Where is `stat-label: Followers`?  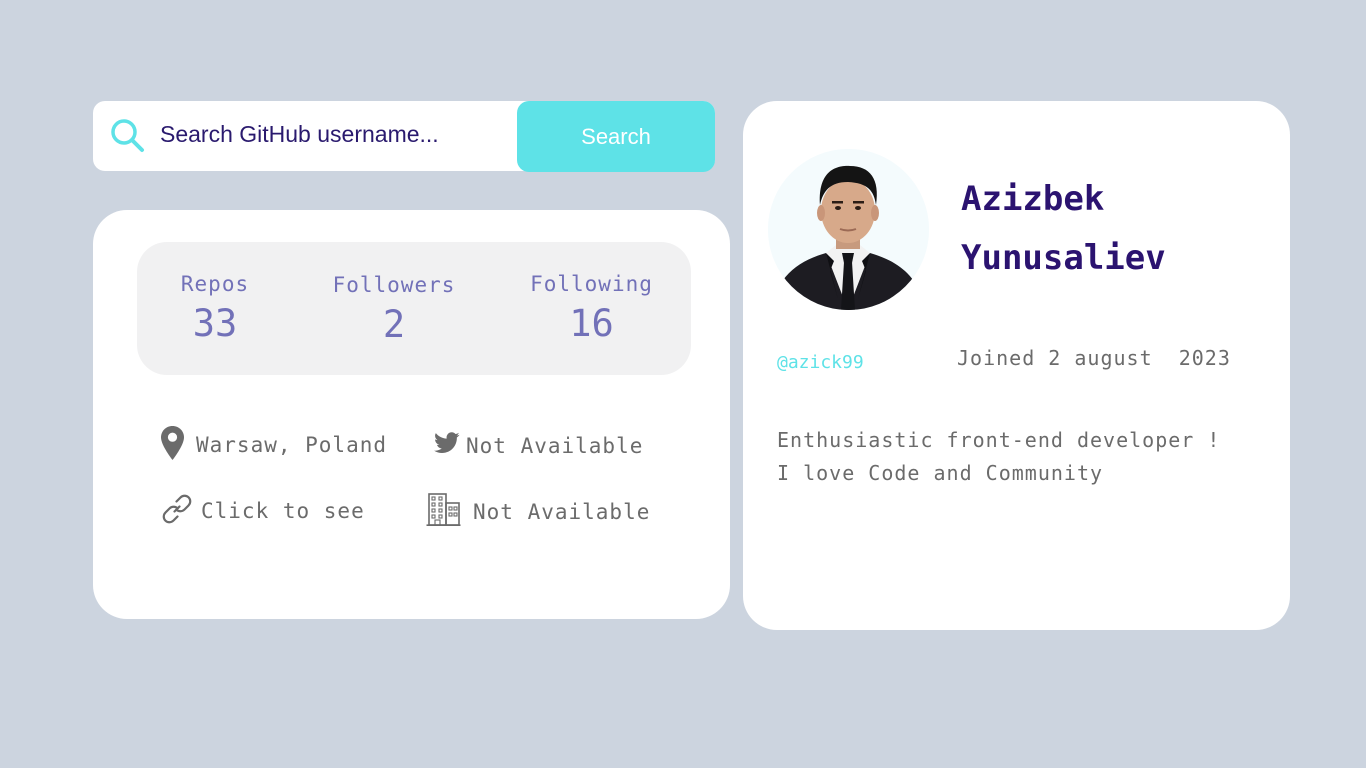 stat-label: Followers is located at coordinates (394, 285).